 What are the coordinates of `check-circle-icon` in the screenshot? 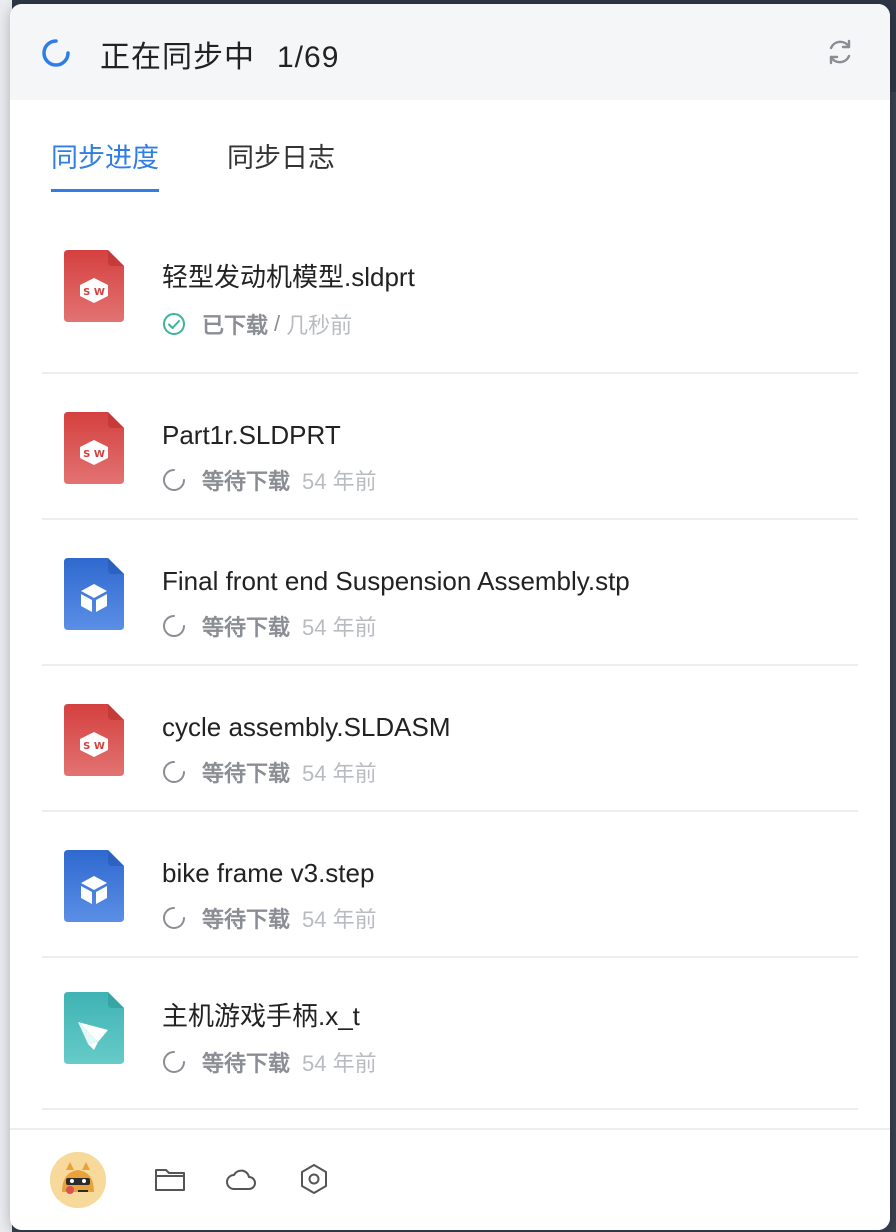 It's located at (174, 324).